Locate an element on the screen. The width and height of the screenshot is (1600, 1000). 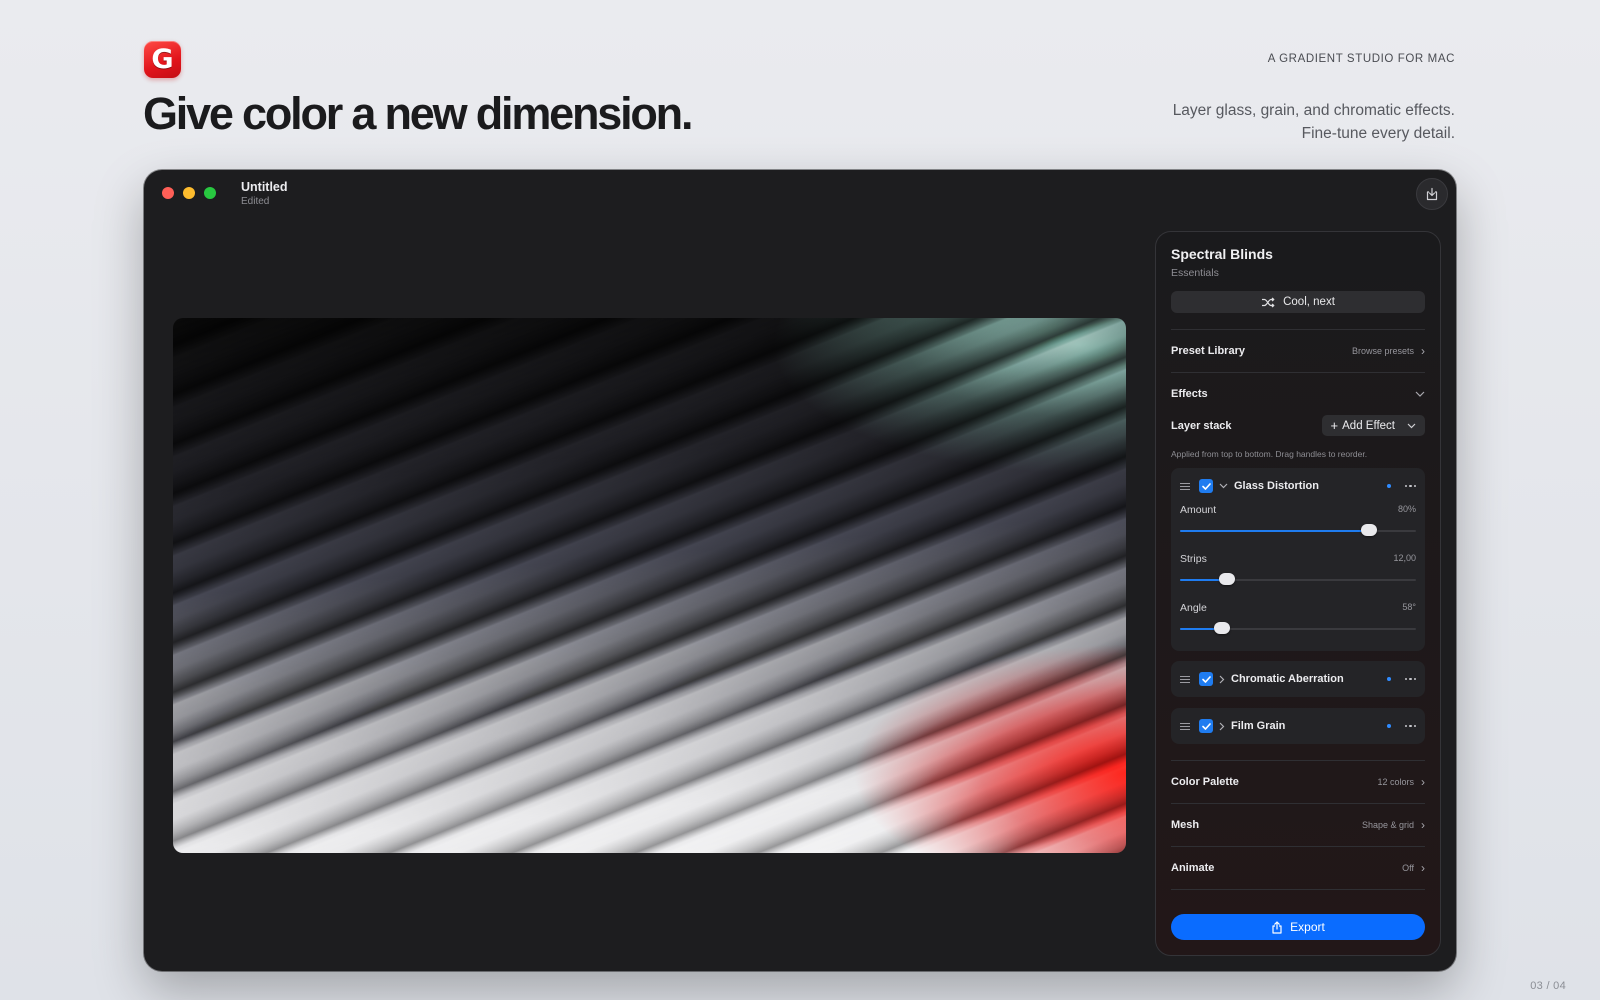
plus-icon: + is located at coordinates (1334, 425).